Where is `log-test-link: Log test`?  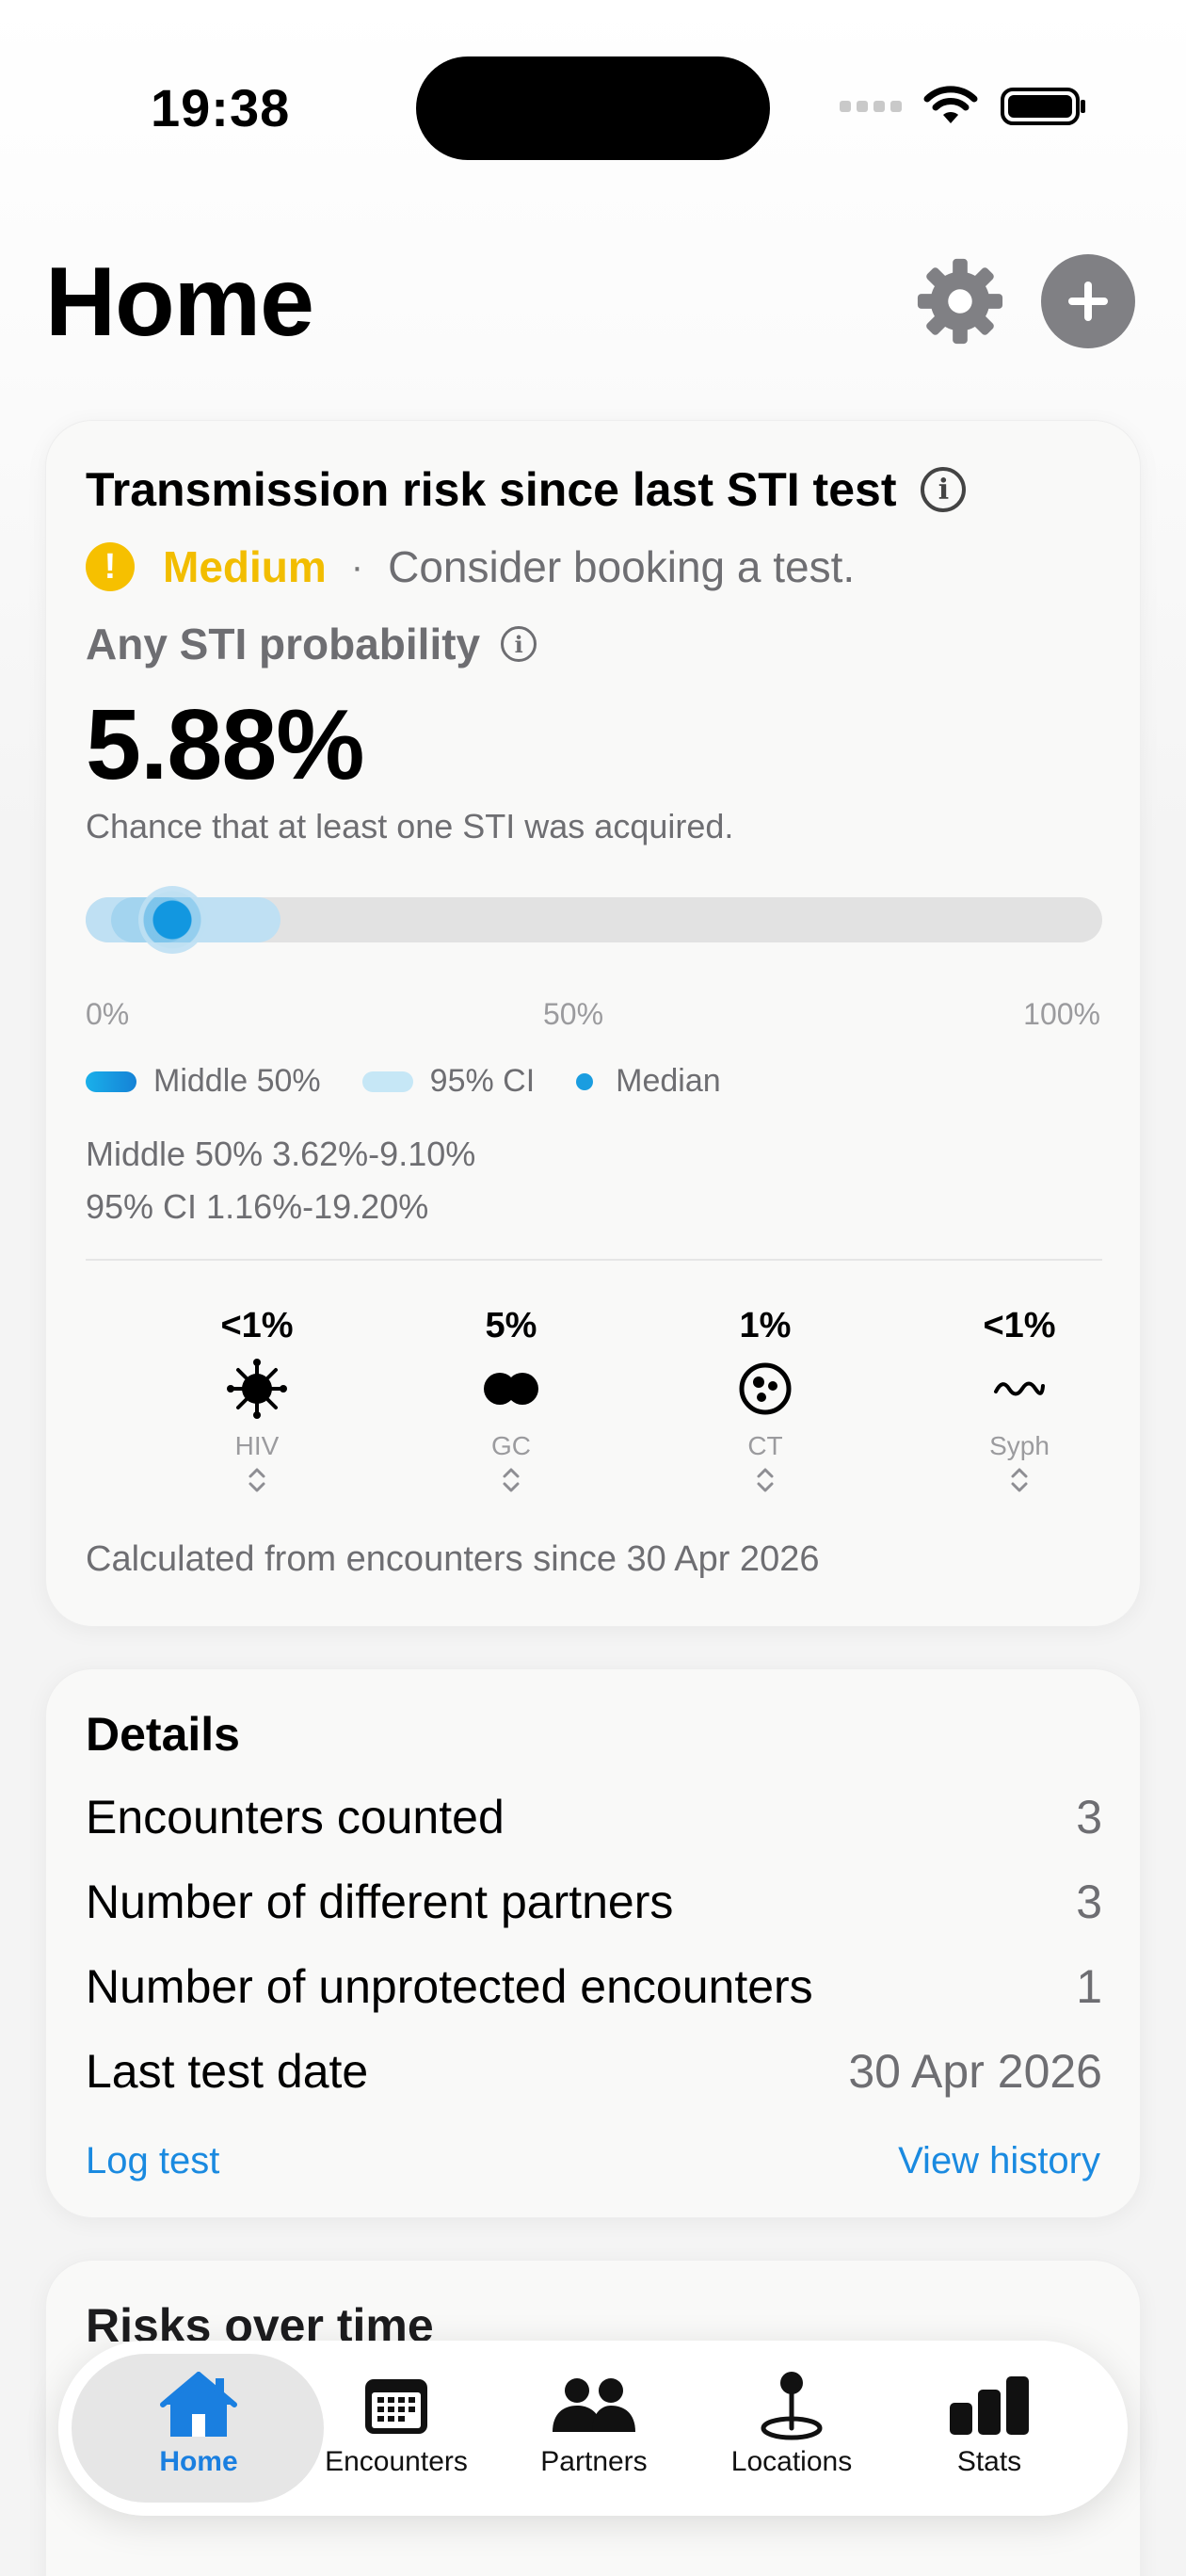 log-test-link: Log test is located at coordinates (152, 2161).